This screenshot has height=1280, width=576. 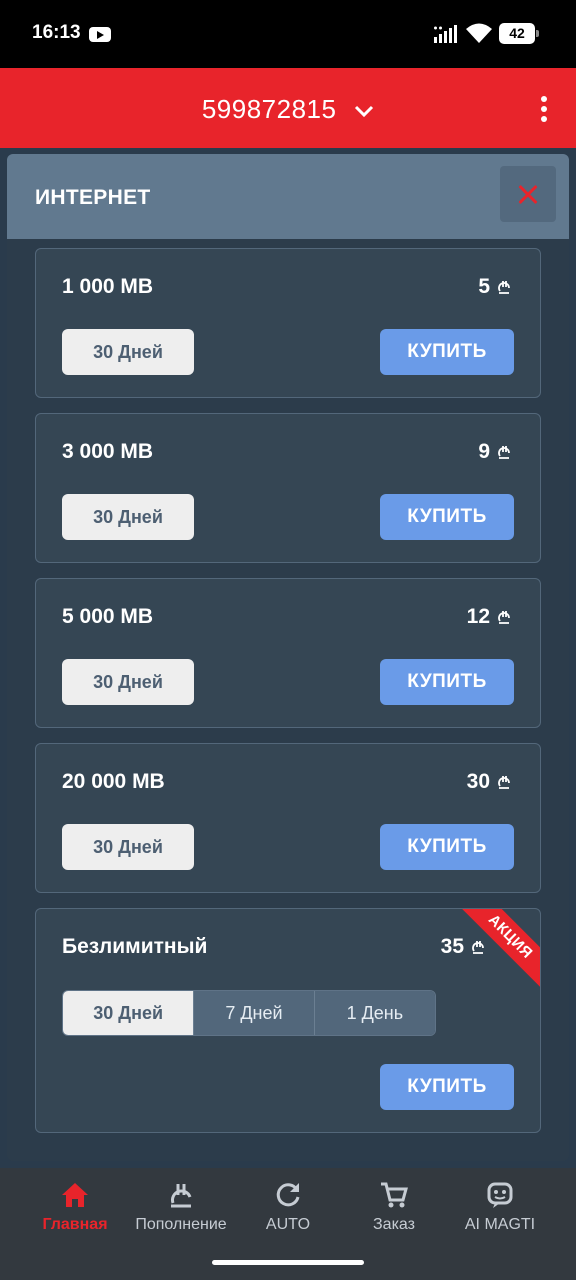 I want to click on cart-icon, so click(x=394, y=1195).